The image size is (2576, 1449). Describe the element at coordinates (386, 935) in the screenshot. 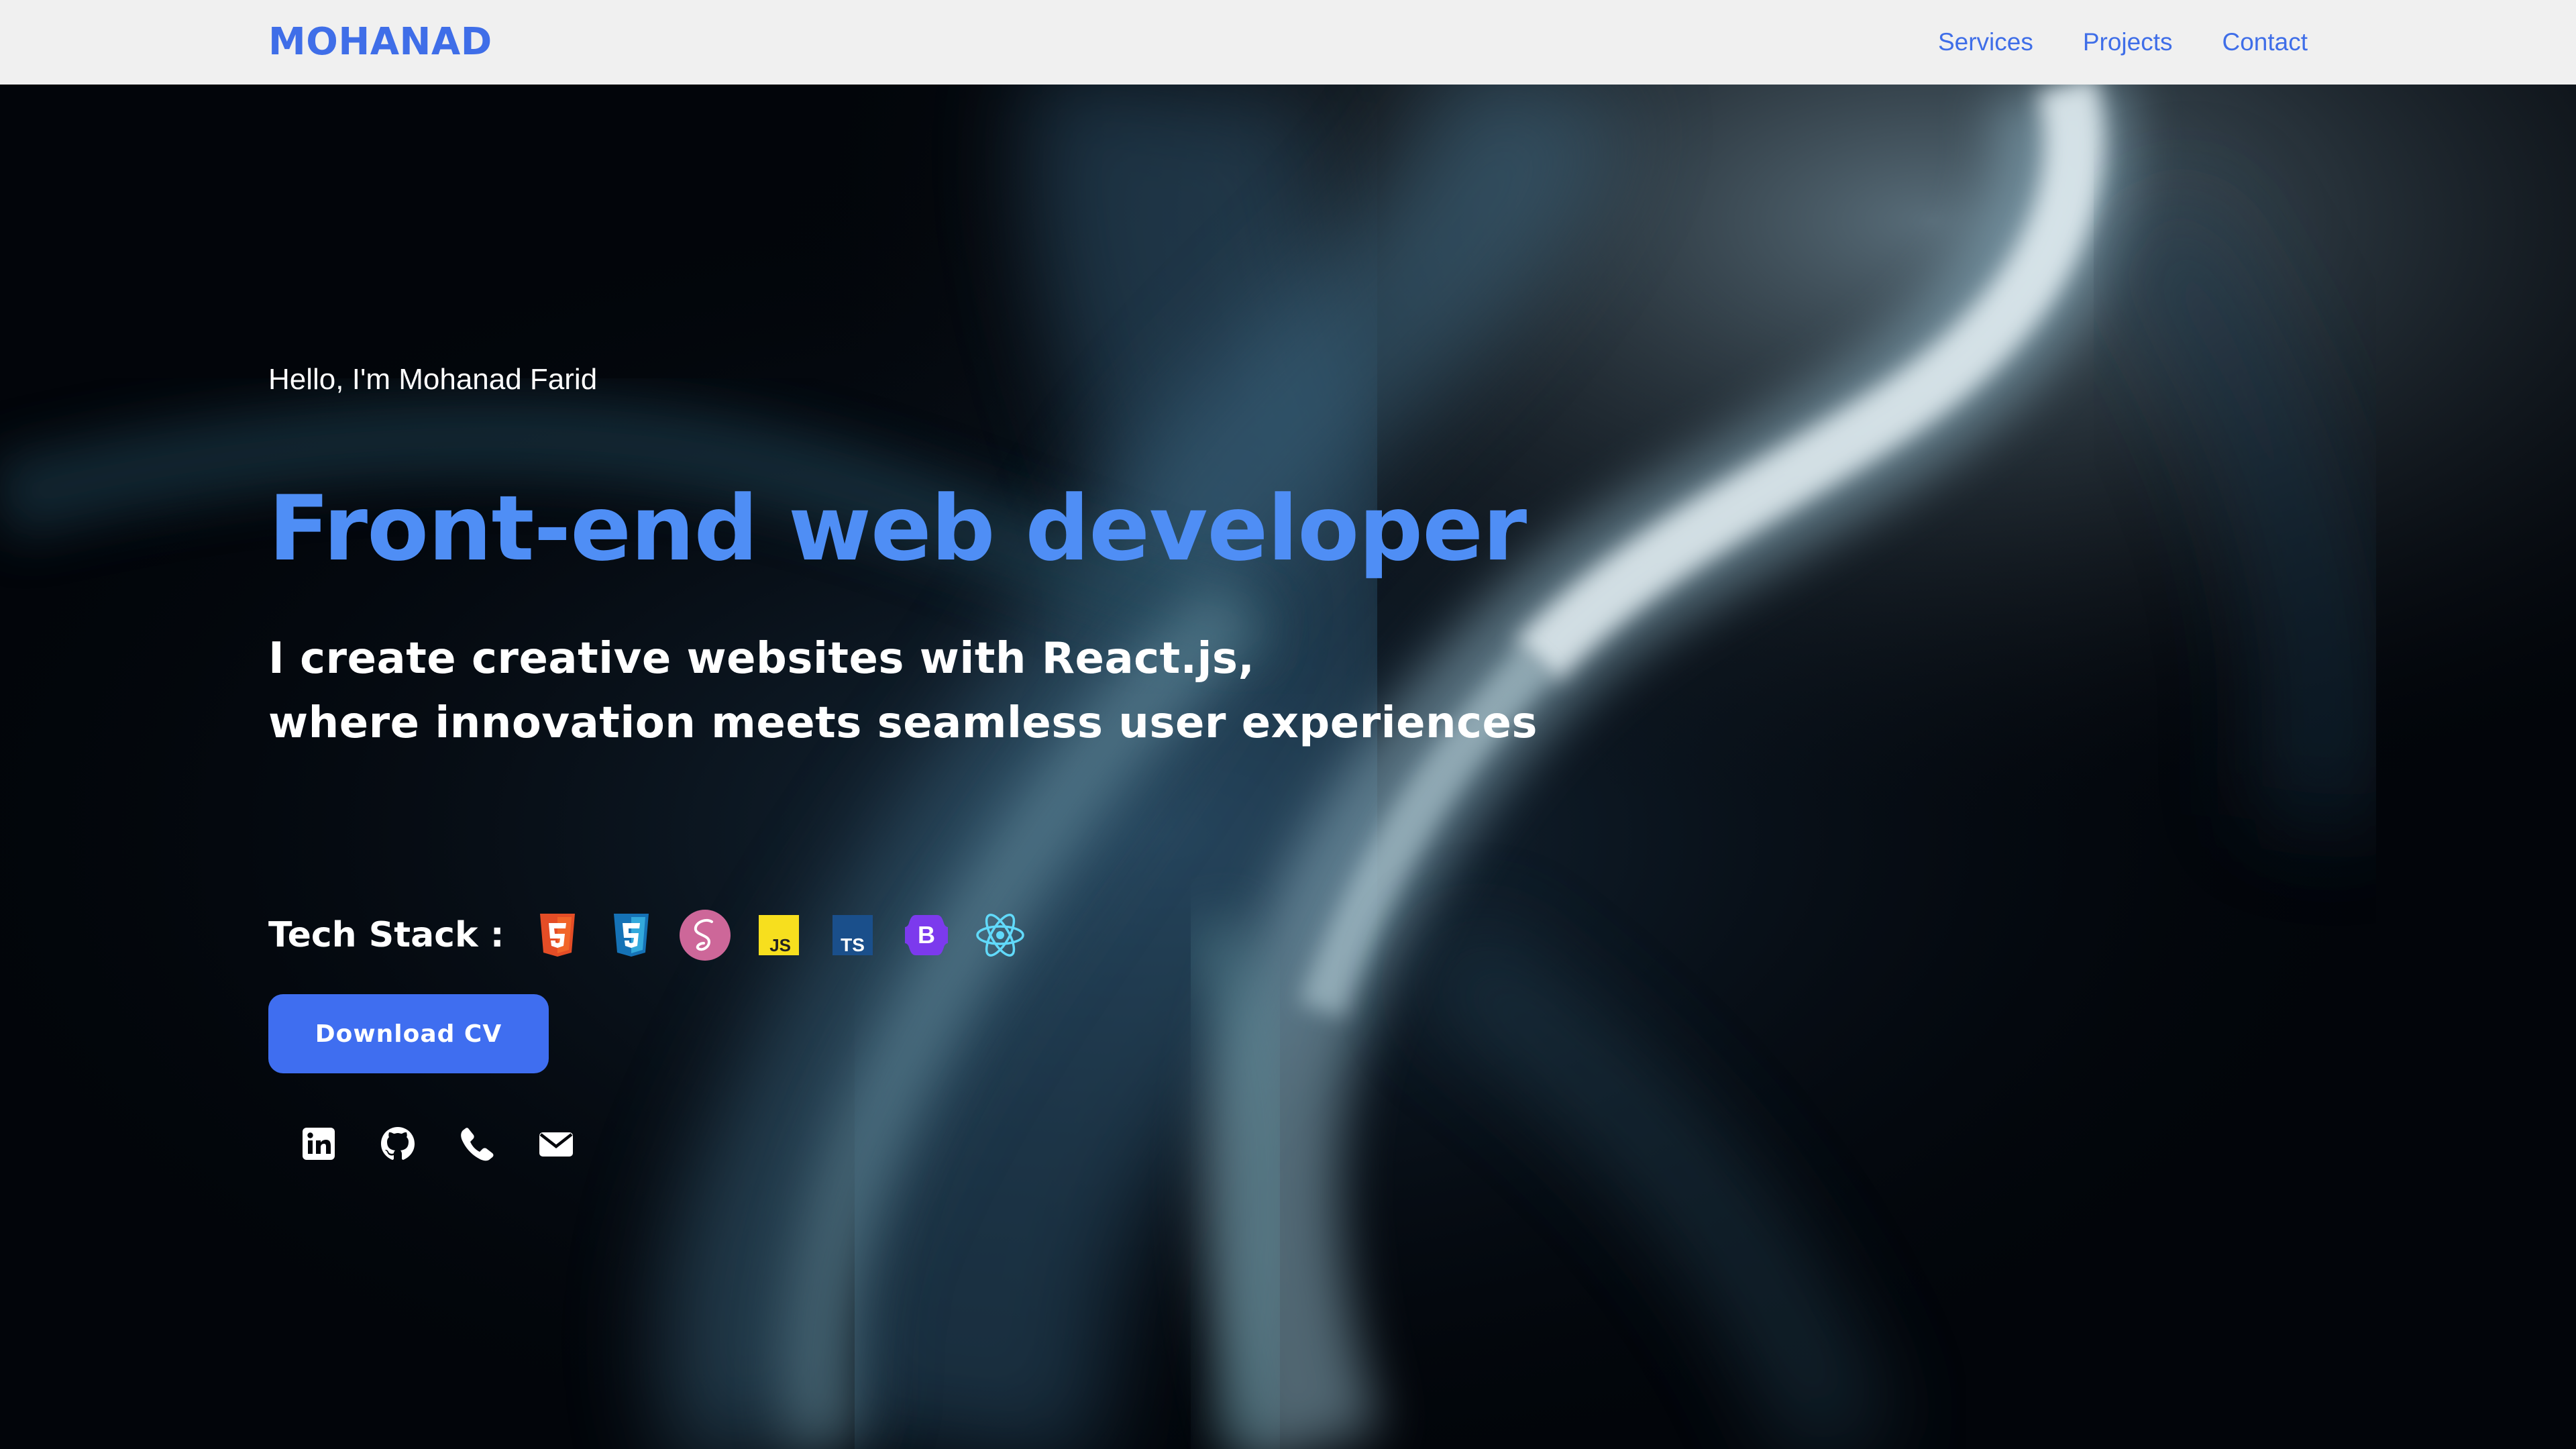

I see `tech-stack-label: Tech Stack :` at that location.